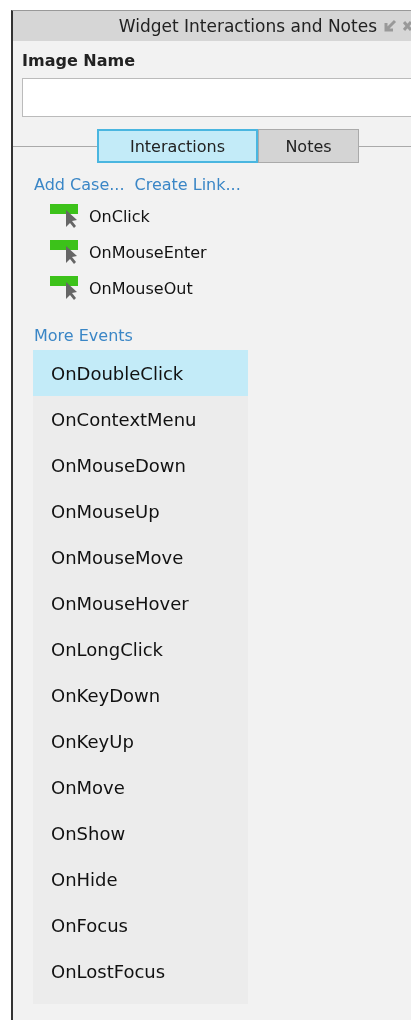 Image resolution: width=411 pixels, height=1022 pixels. What do you see at coordinates (140, 557) in the screenshot?
I see `list-item: OnMouseMove` at bounding box center [140, 557].